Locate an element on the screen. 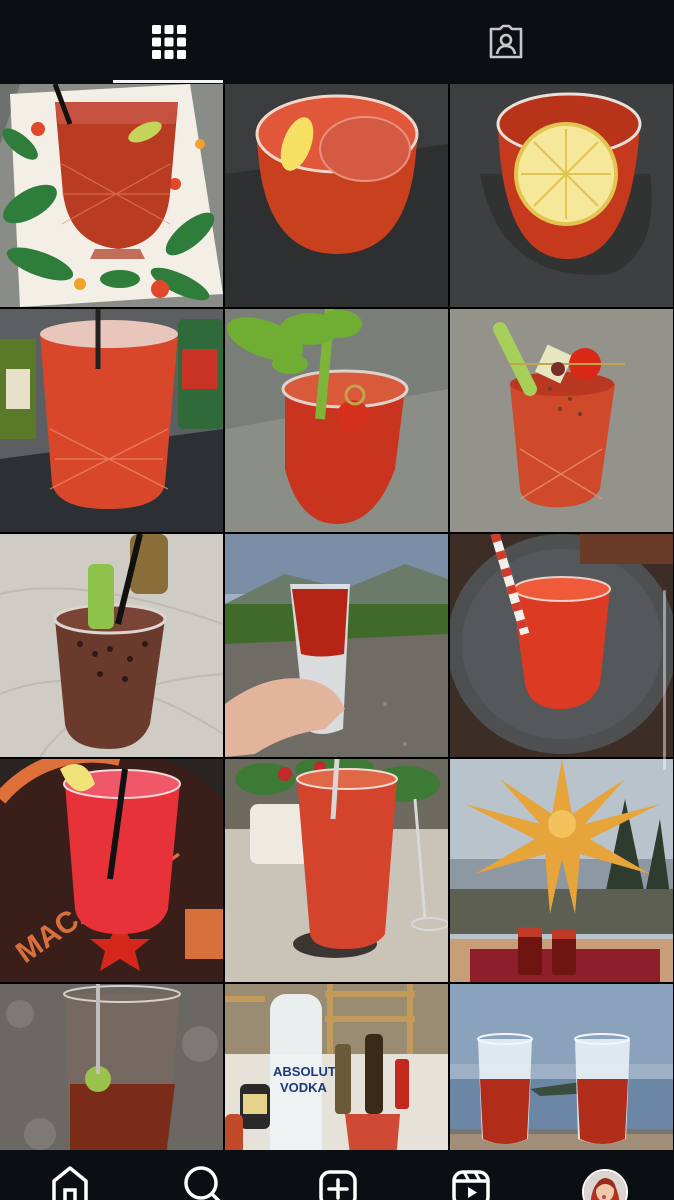  post-image: ABSOLUT VODKA is located at coordinates (336, 1067).